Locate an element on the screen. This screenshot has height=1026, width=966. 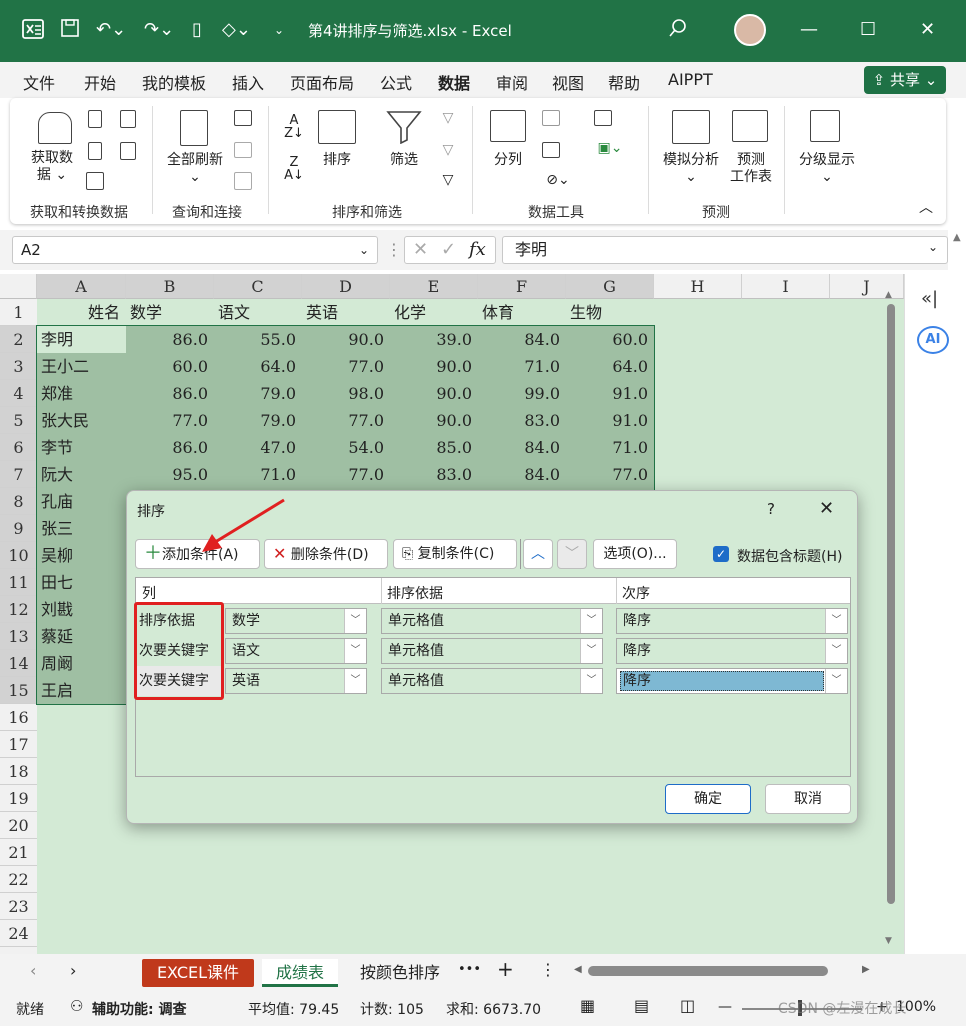
row-header: 19 is located at coordinates (18, 798).